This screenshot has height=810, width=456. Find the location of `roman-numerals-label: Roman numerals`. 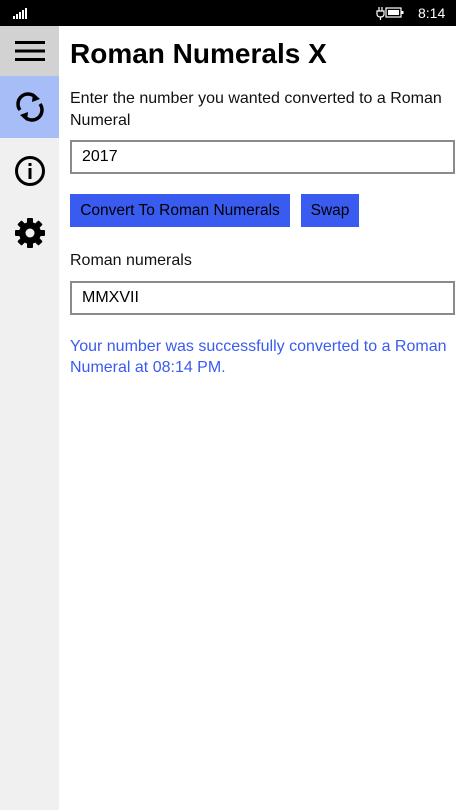

roman-numerals-label: Roman numerals is located at coordinates (131, 260).